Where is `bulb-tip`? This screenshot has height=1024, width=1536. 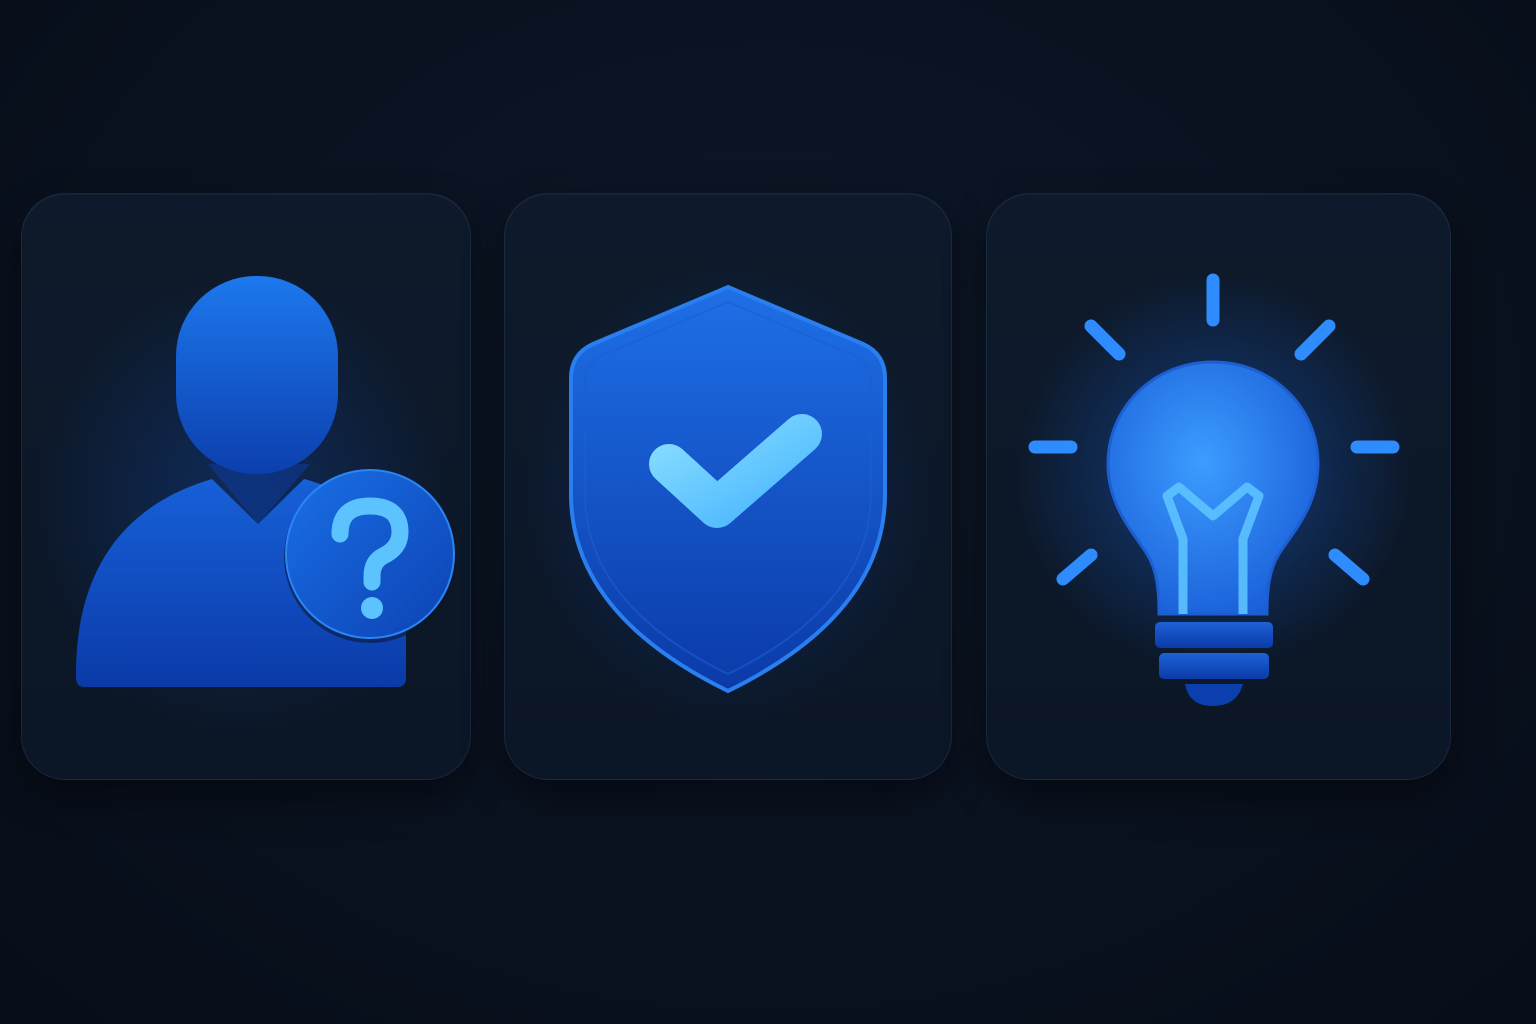 bulb-tip is located at coordinates (1214, 695).